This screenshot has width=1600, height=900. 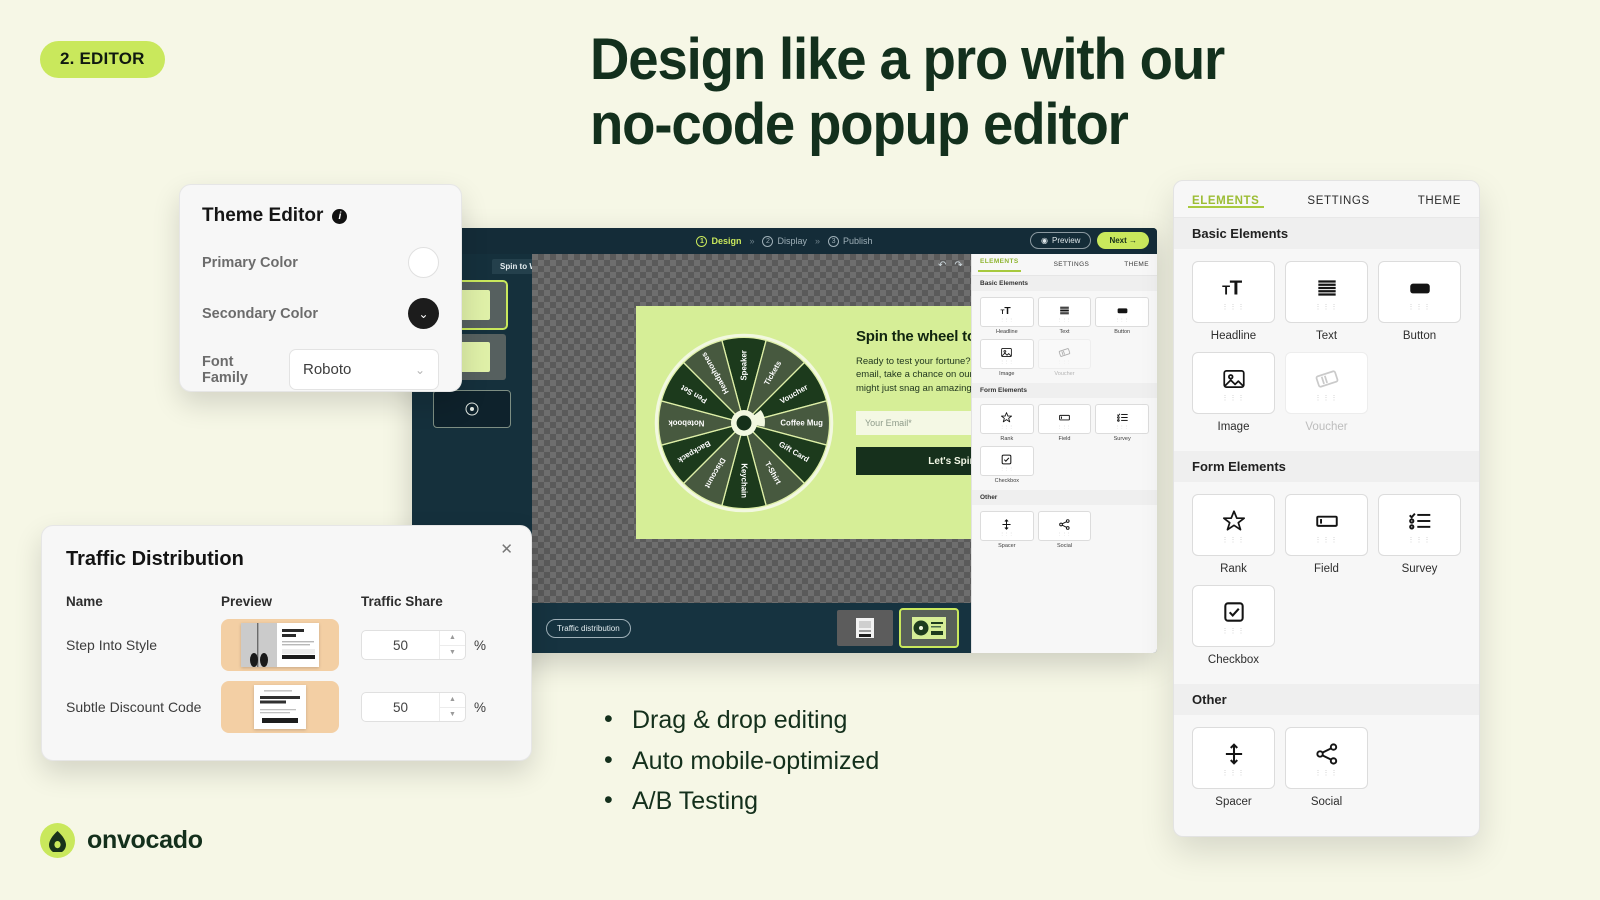 What do you see at coordinates (1006, 332) in the screenshot?
I see `element-tile-label: Headline` at bounding box center [1006, 332].